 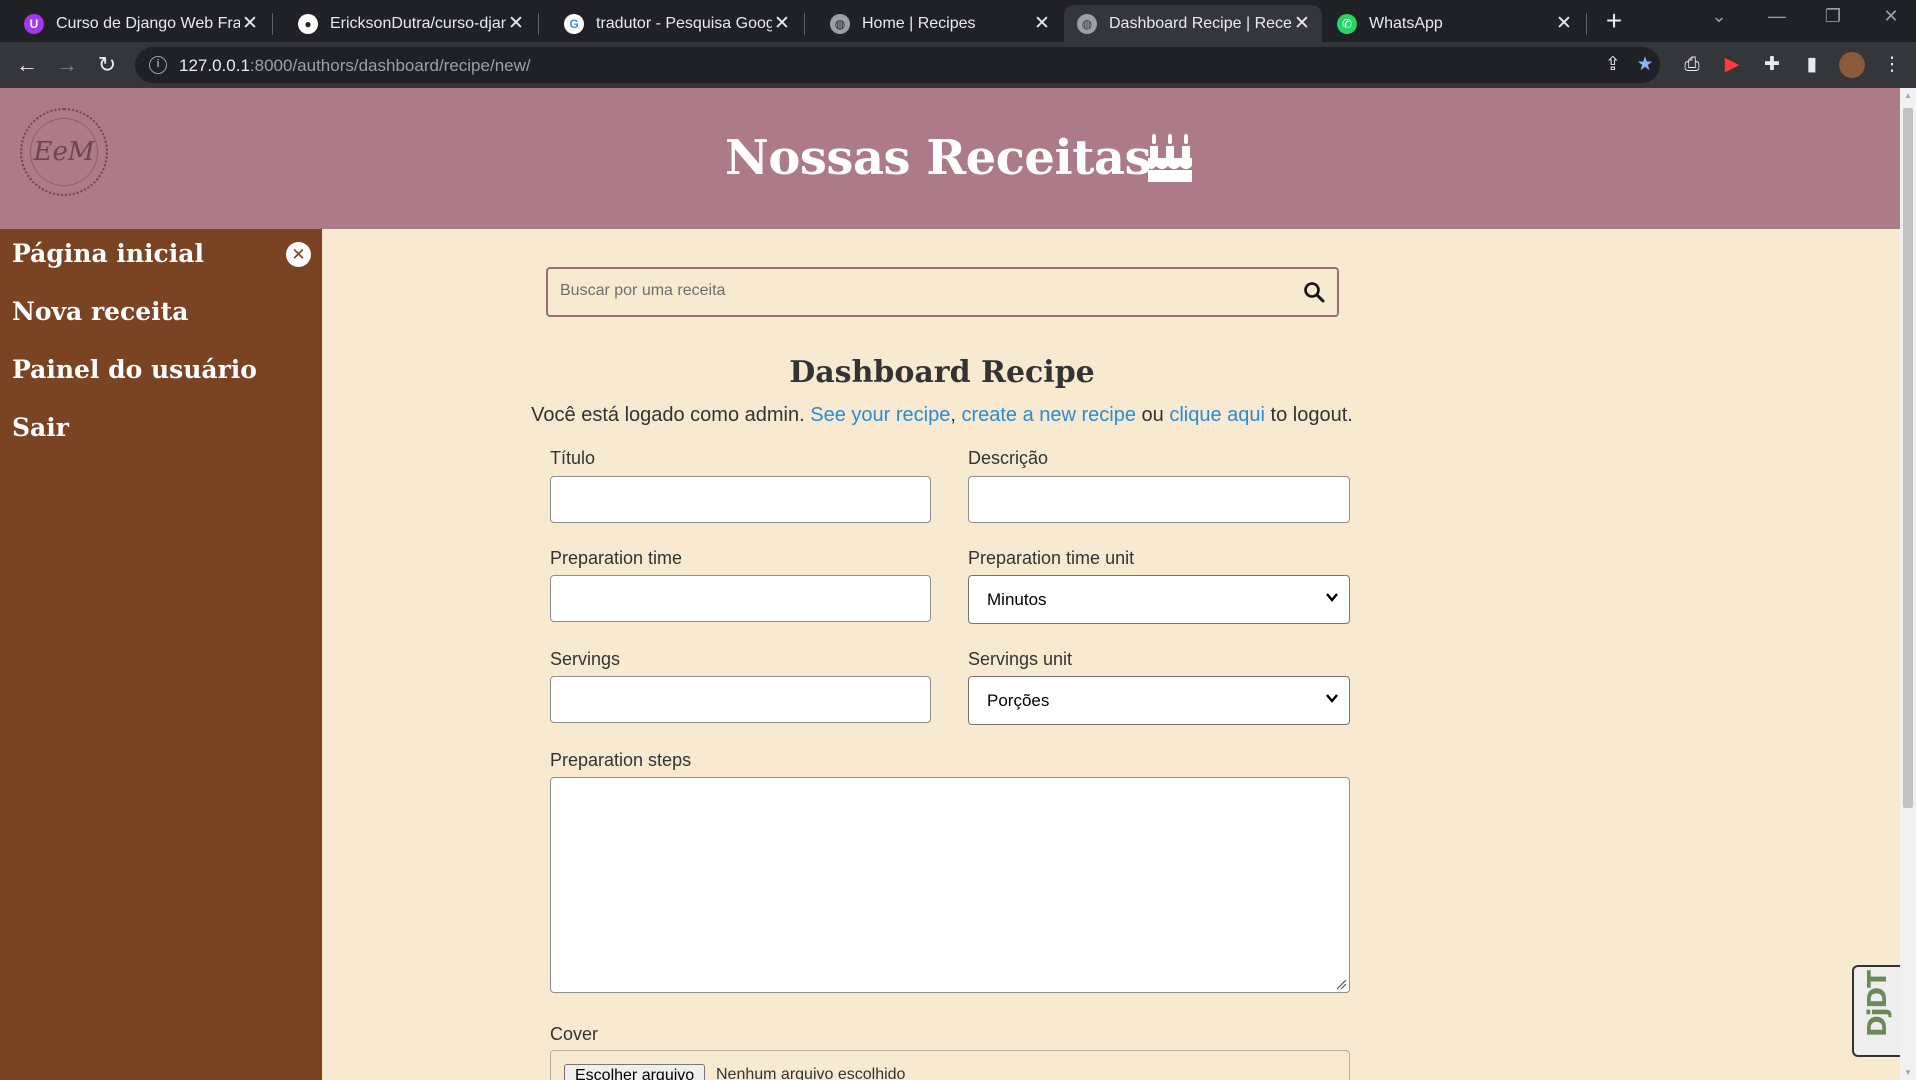 What do you see at coordinates (1159, 700) in the screenshot?
I see `servings-unit-select: Porções` at bounding box center [1159, 700].